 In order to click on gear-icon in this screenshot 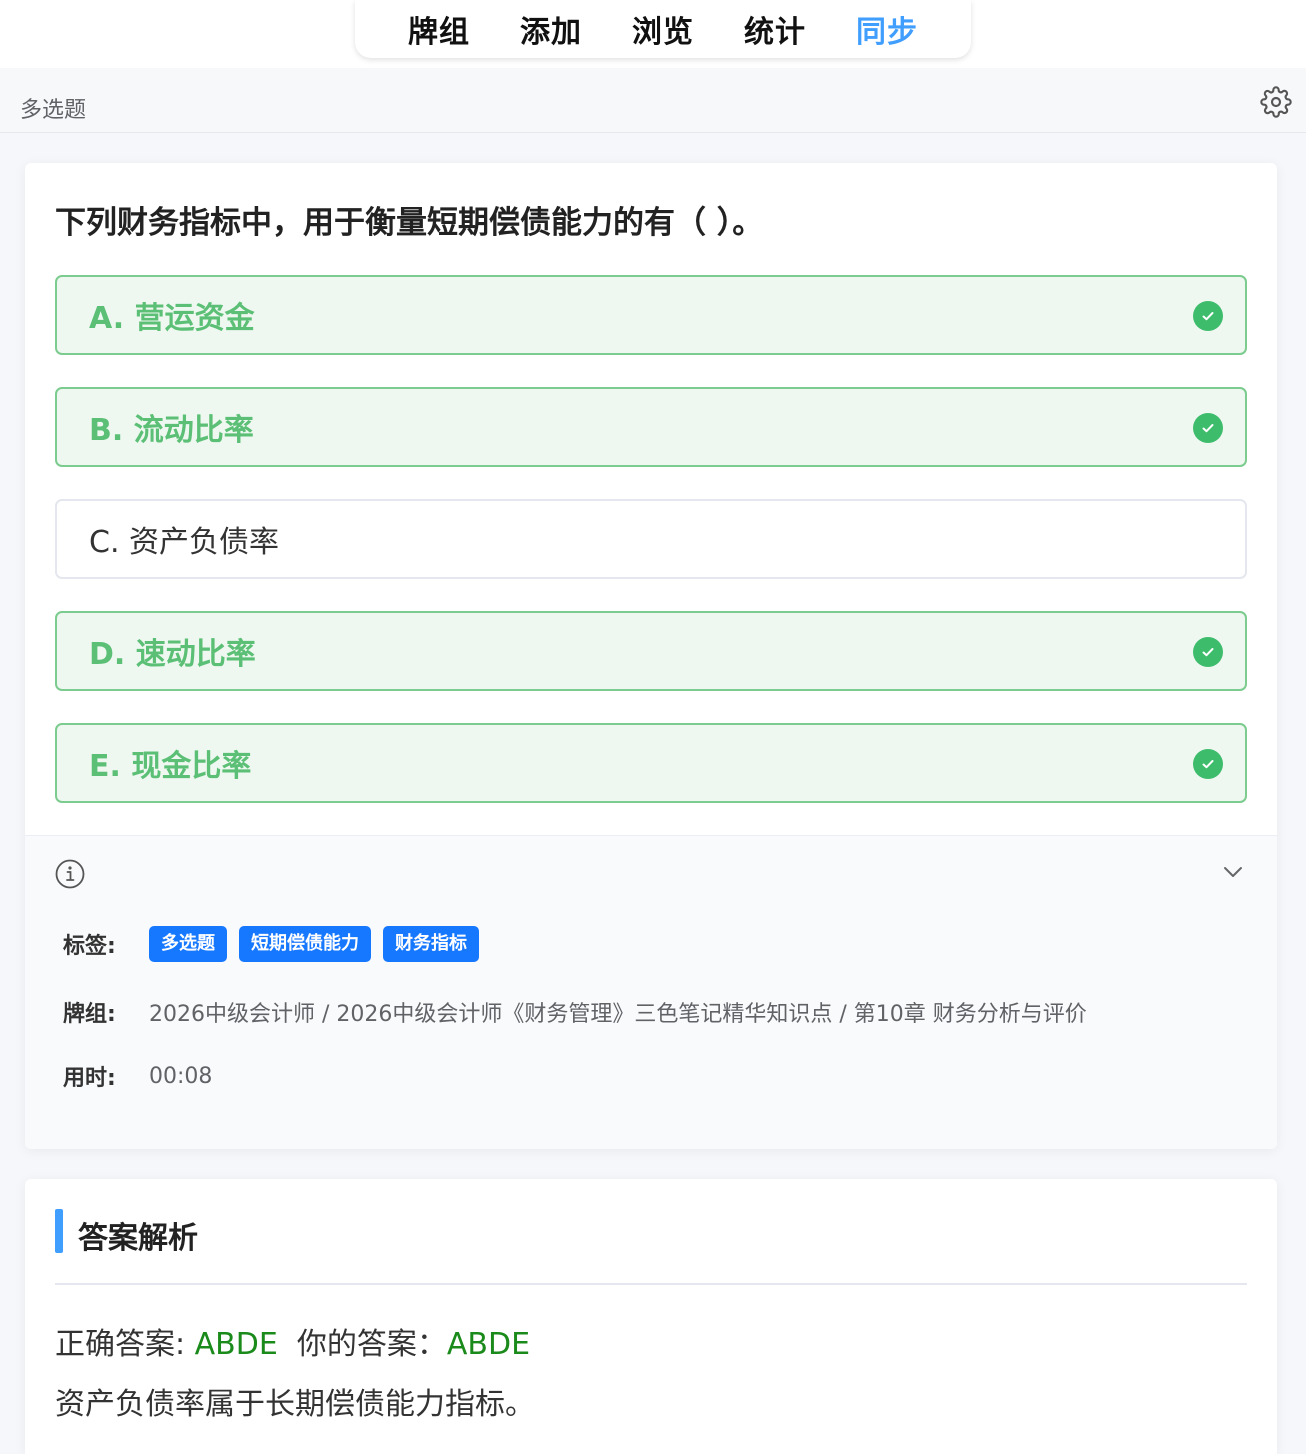, I will do `click(1276, 102)`.